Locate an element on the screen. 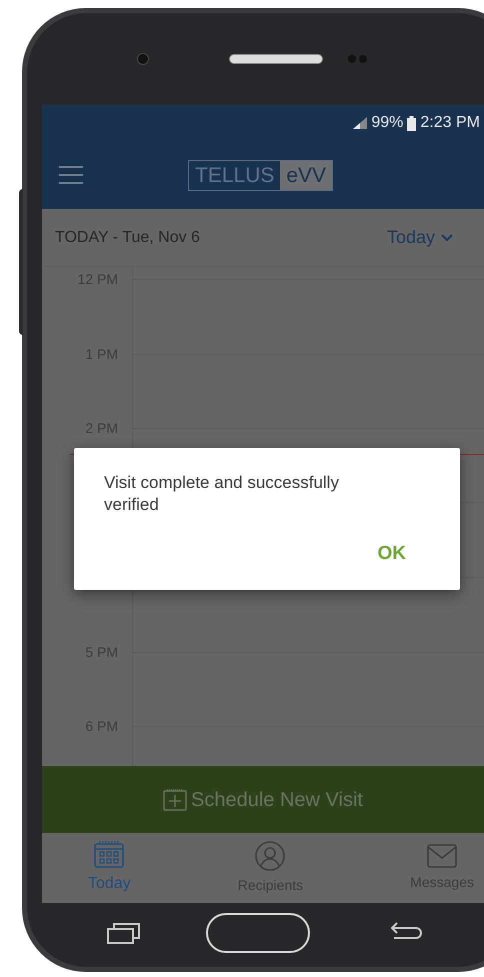  person-icon is located at coordinates (270, 855).